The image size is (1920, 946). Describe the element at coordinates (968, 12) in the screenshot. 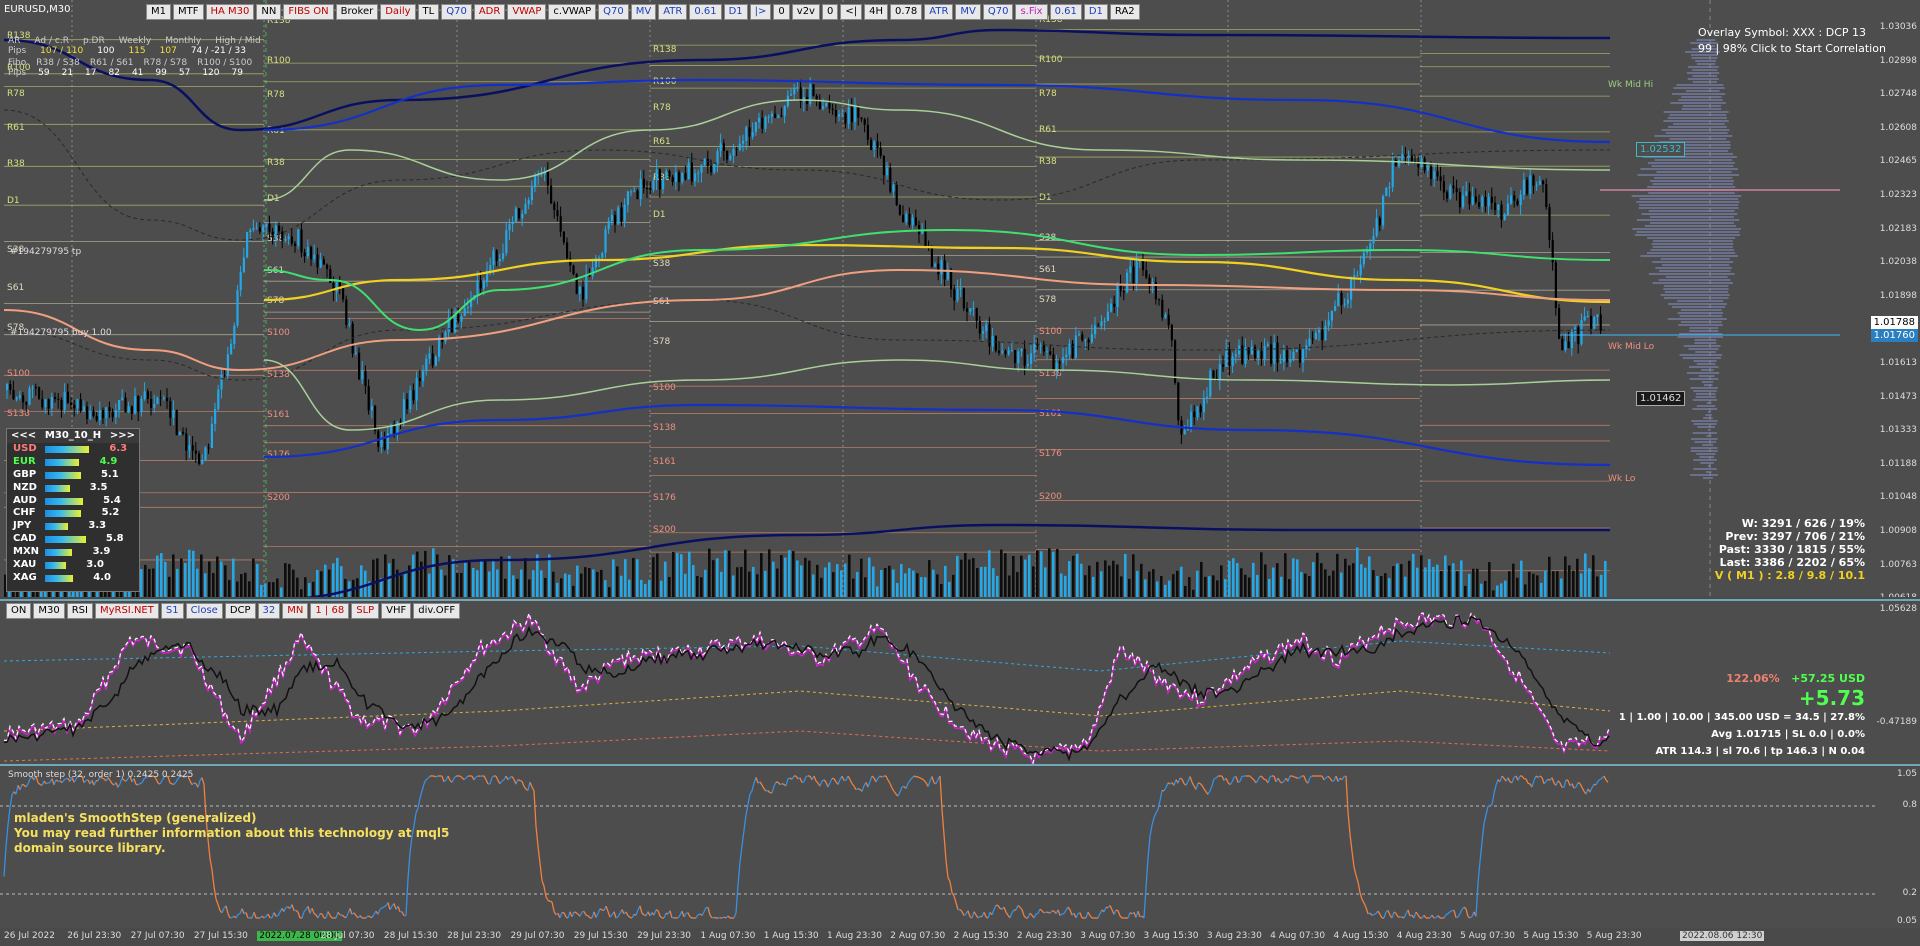

I see `toolbar-button-25: MV` at that location.